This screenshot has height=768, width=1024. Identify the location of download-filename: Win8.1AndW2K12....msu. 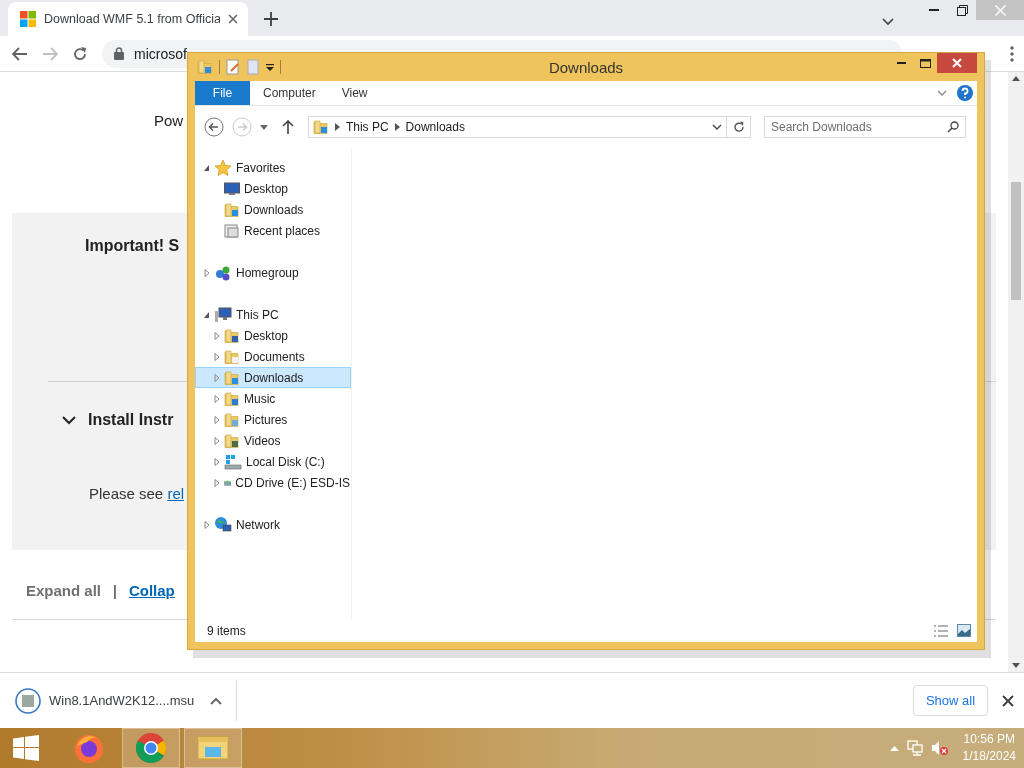
(122, 700).